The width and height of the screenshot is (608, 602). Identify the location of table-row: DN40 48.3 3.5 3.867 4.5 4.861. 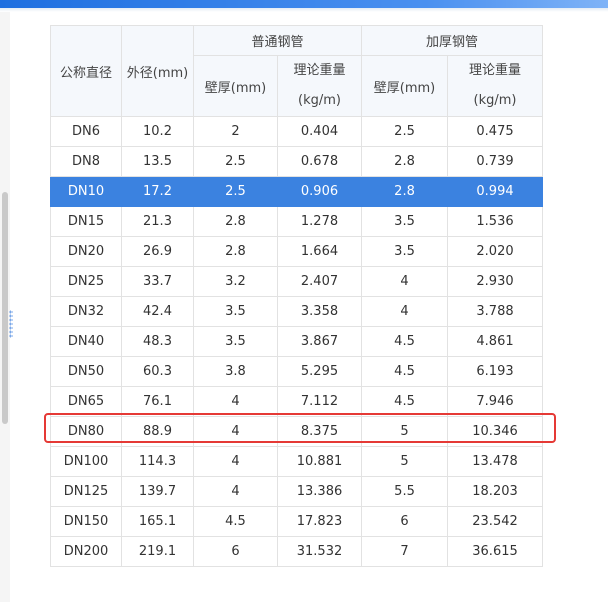
(297, 341).